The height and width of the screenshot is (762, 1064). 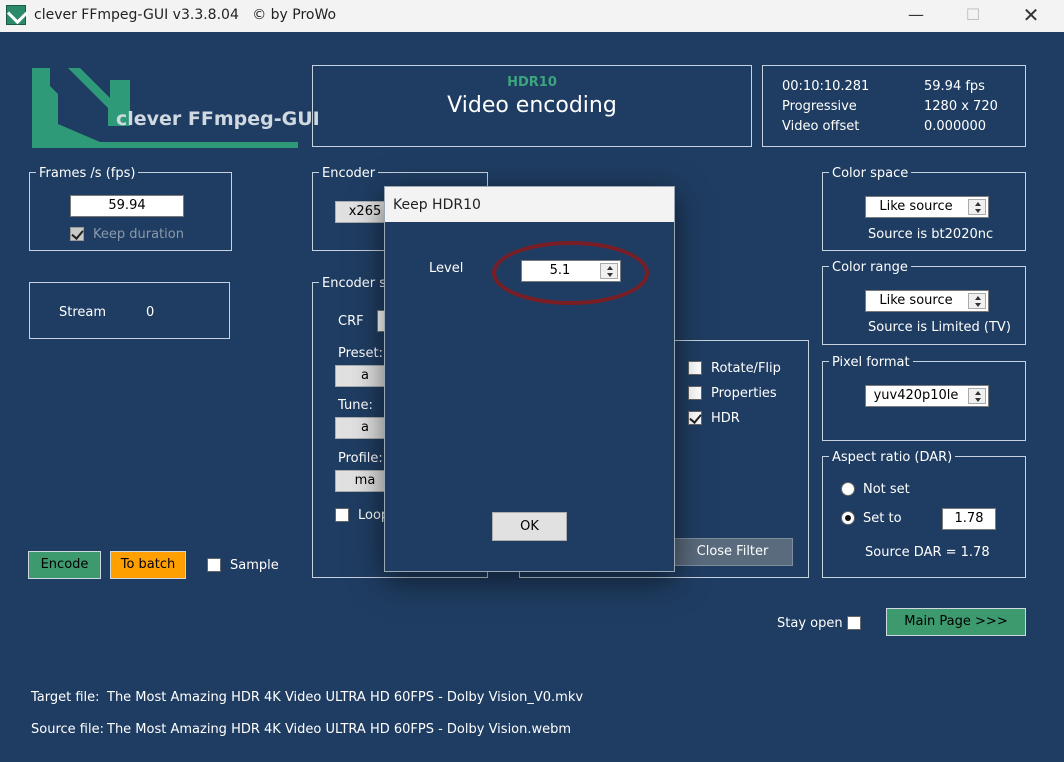 I want to click on stay-open-checkbox, so click(x=854, y=623).